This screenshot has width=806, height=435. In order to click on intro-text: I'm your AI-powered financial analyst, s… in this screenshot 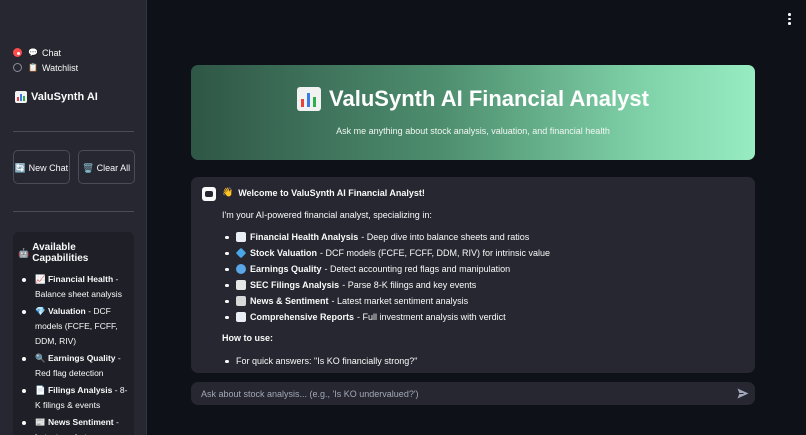, I will do `click(327, 215)`.